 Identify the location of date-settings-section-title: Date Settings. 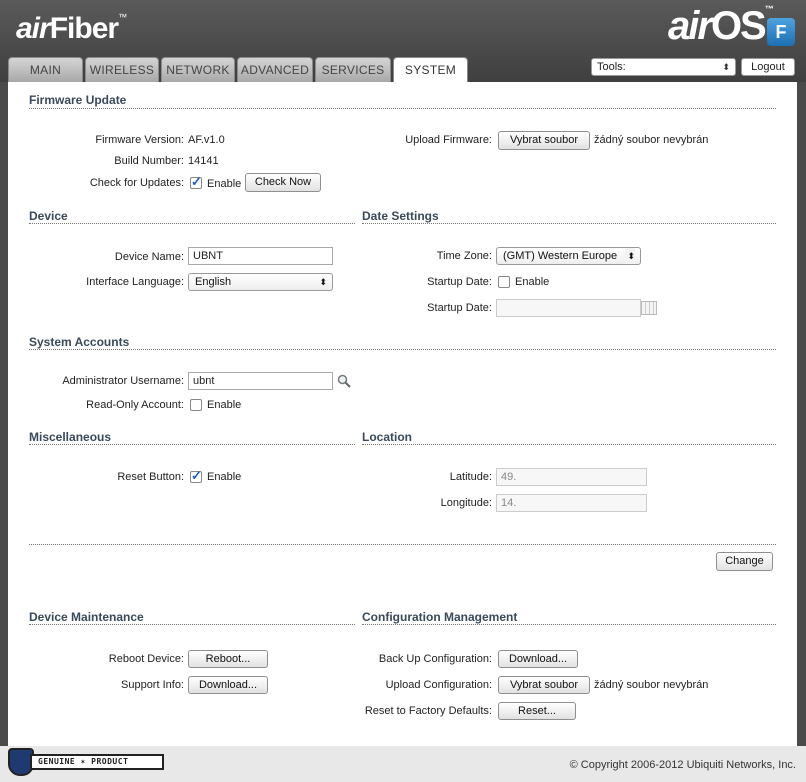
(400, 216).